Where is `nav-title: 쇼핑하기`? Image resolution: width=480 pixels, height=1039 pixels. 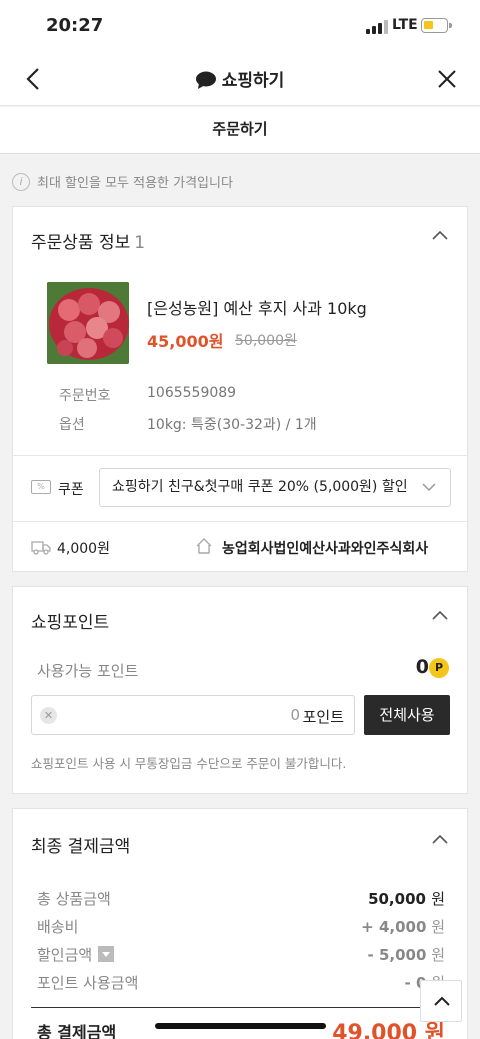 nav-title: 쇼핑하기 is located at coordinates (240, 78).